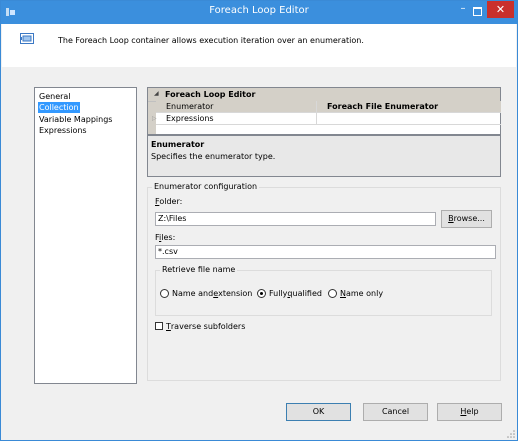  I want to click on resize-grip-icon, so click(511, 434).